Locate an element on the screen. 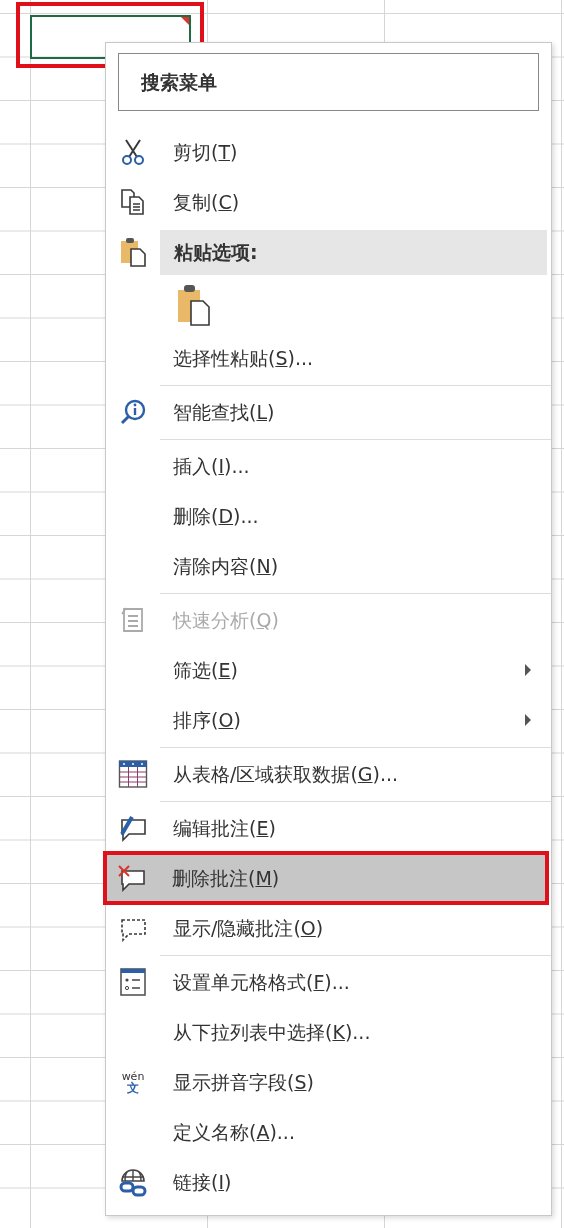  copy-icon is located at coordinates (133, 202).